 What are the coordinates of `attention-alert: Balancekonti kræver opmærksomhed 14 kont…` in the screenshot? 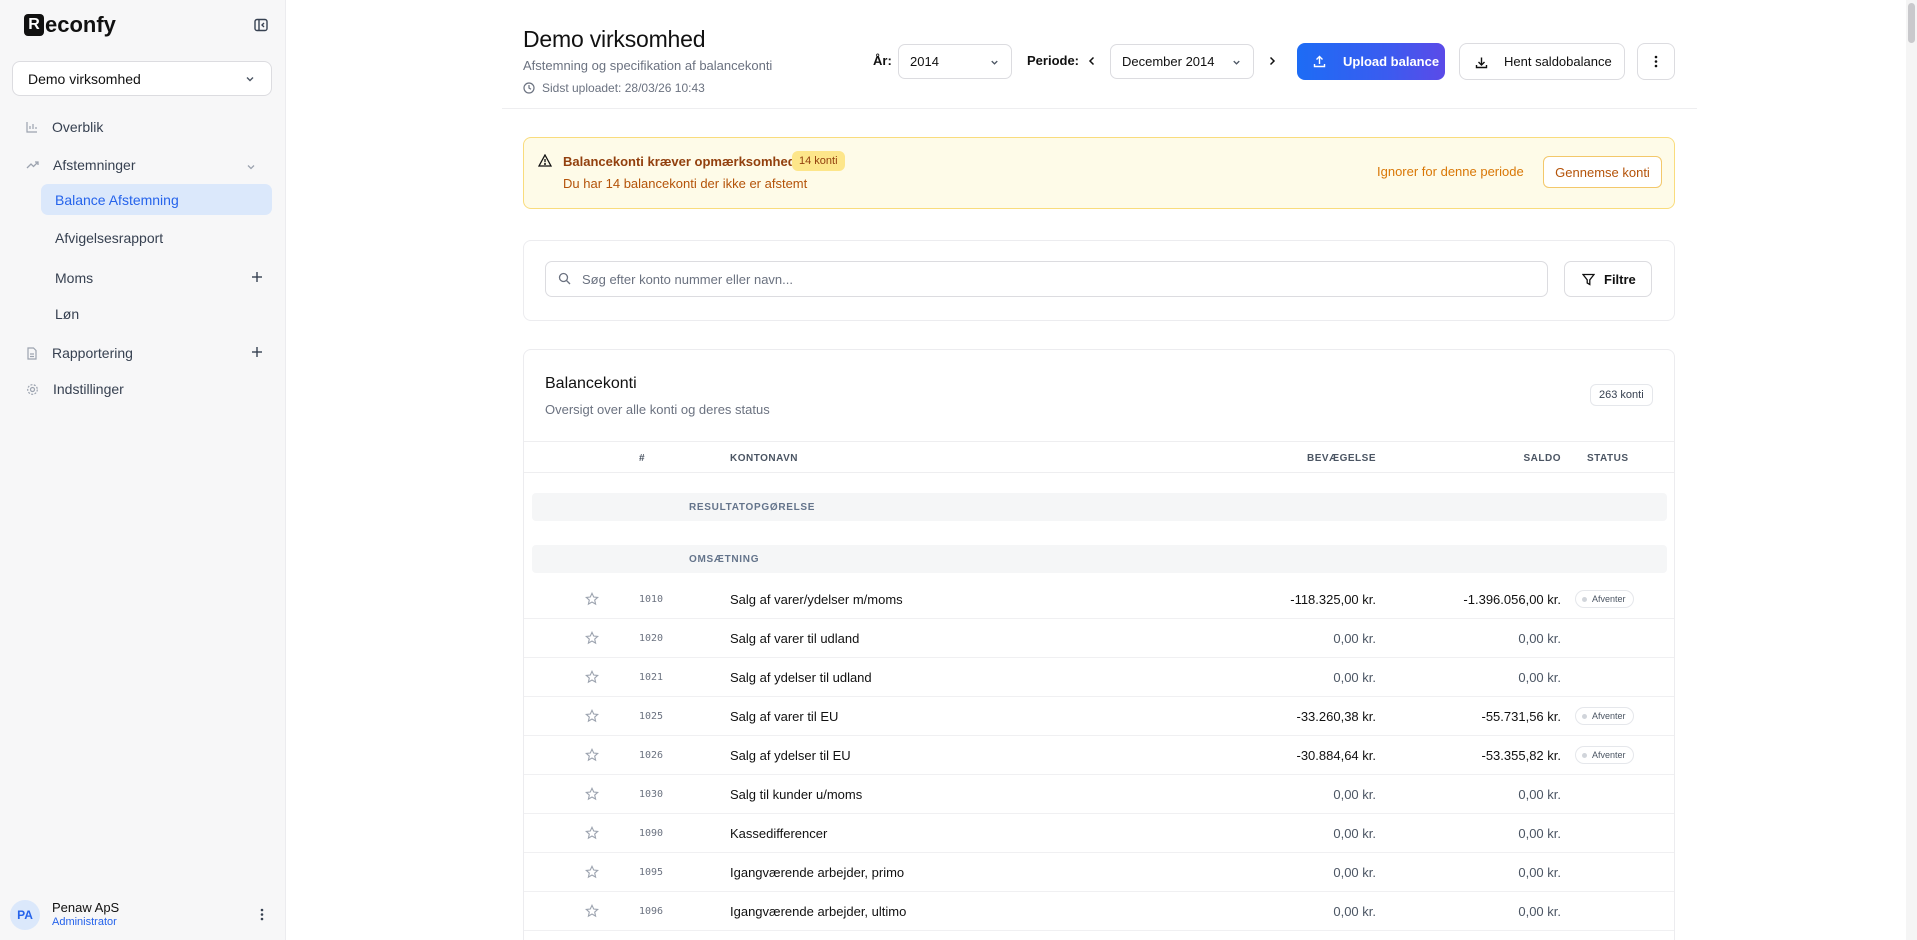 It's located at (1099, 173).